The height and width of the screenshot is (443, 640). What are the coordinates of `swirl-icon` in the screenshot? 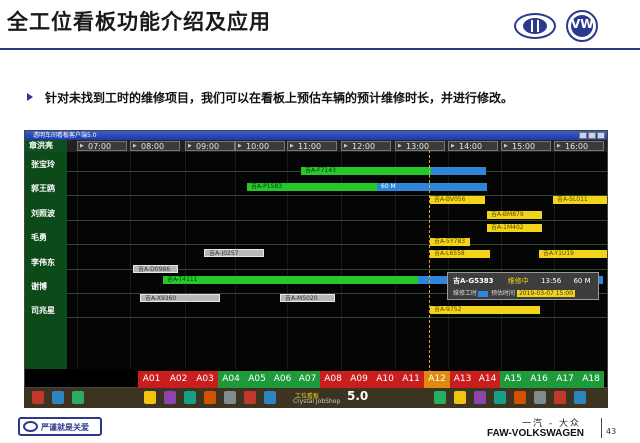 It's located at (30, 426).